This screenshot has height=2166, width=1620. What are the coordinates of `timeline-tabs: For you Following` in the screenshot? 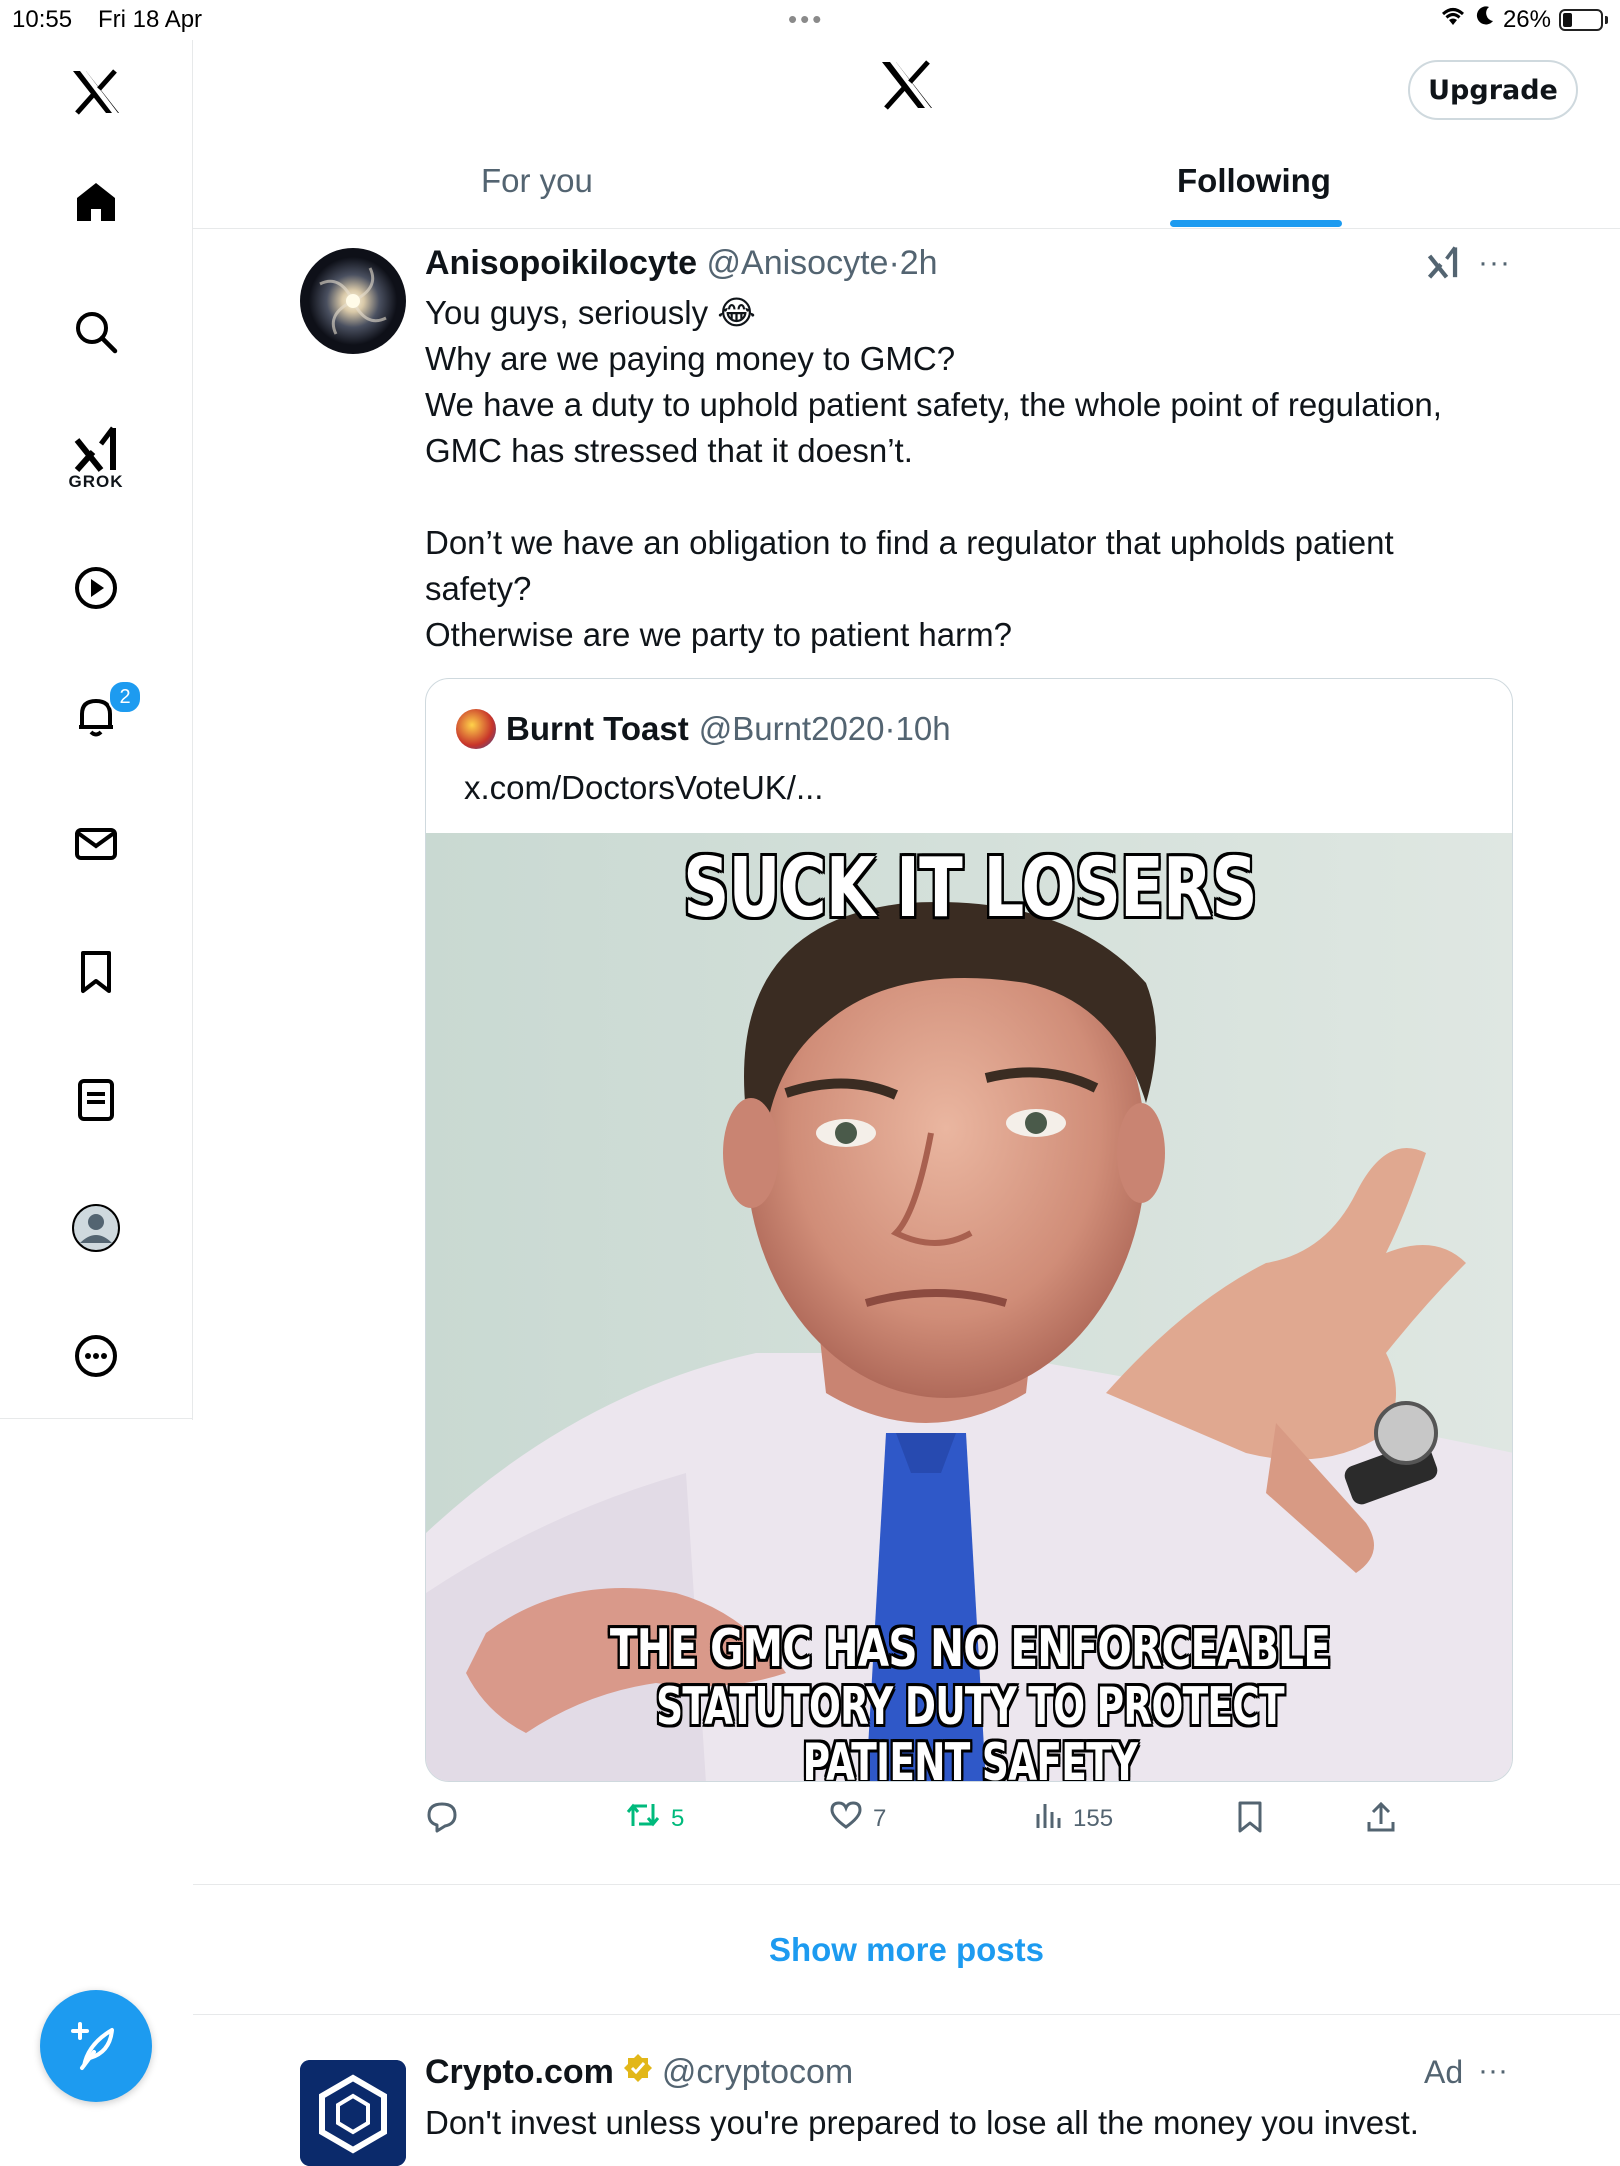 It's located at (906, 189).